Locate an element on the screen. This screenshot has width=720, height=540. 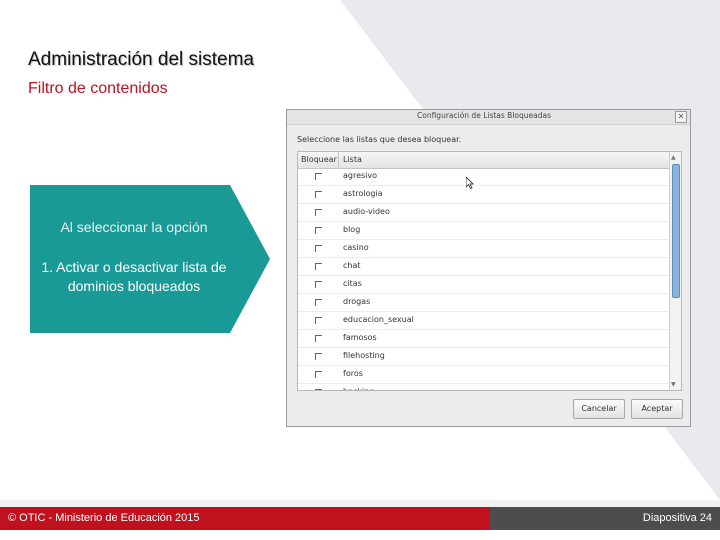
mouse-cursor-icon is located at coordinates (470, 183).